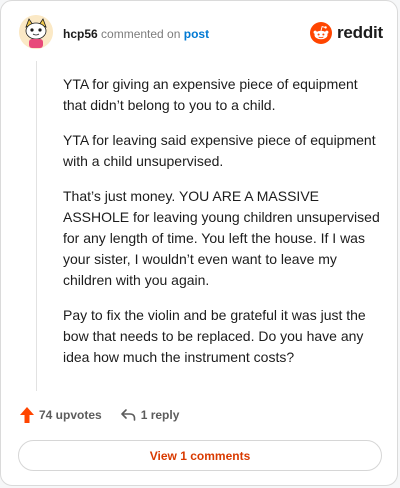 The width and height of the screenshot is (400, 488). What do you see at coordinates (320, 33) in the screenshot?
I see `reddit-snoo-icon` at bounding box center [320, 33].